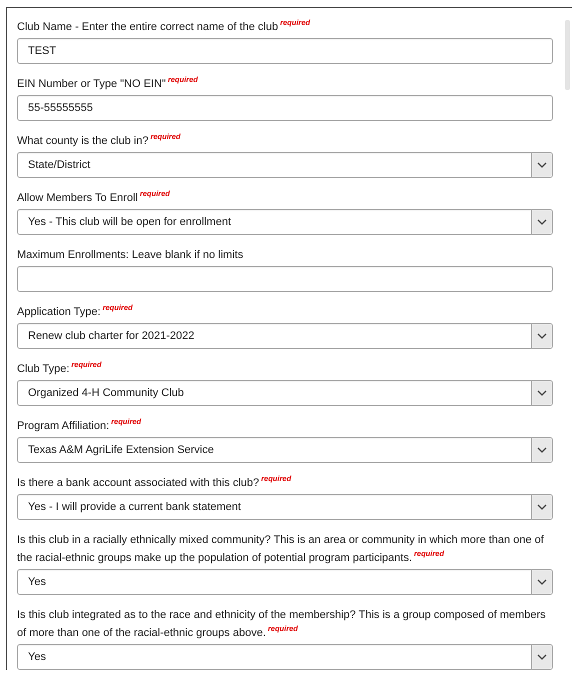  I want to click on field-label: Program Affiliation: $^{required}$, so click(79, 425).